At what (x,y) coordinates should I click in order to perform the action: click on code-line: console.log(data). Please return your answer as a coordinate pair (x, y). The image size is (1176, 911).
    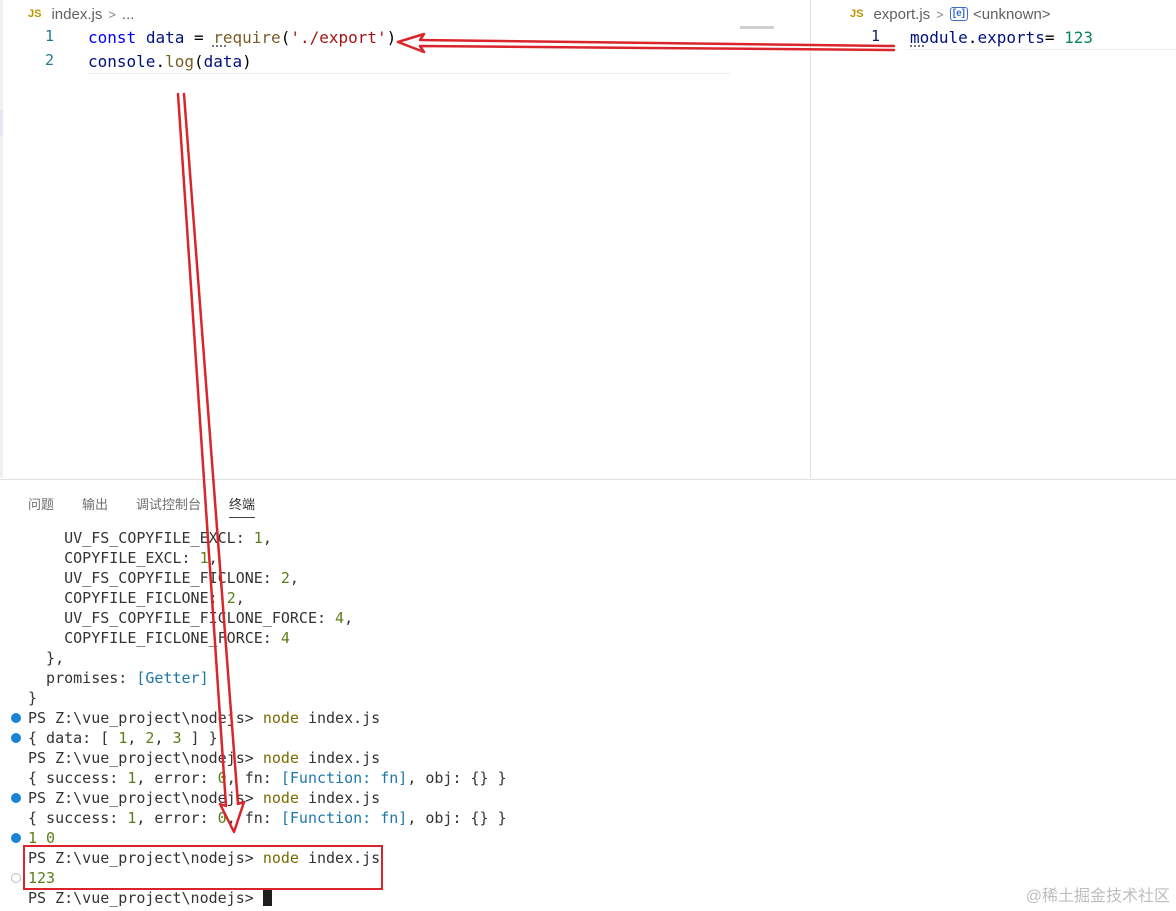
    Looking at the image, I should click on (170, 62).